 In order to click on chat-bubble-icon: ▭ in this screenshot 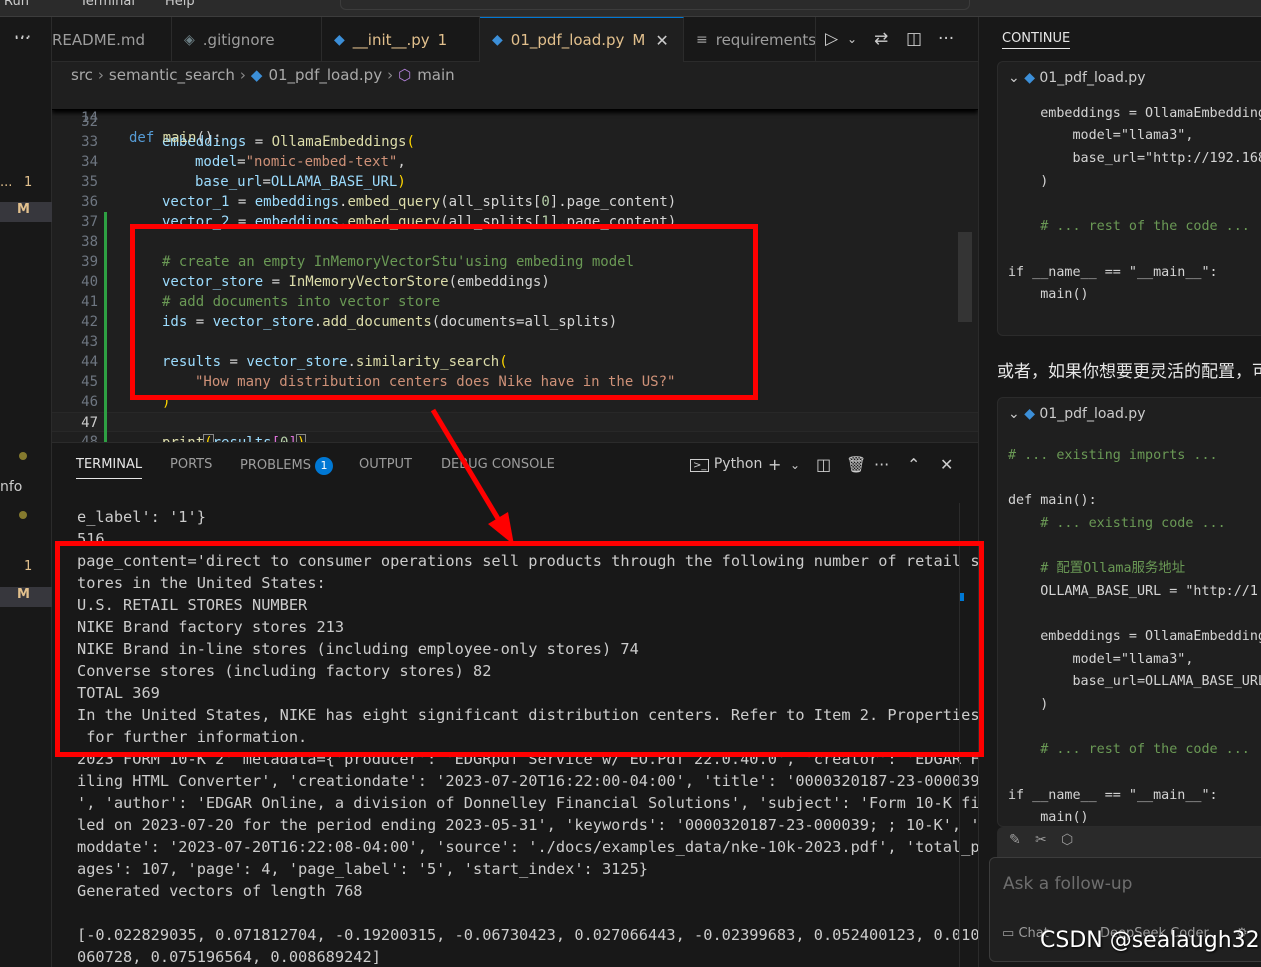, I will do `click(1008, 933)`.